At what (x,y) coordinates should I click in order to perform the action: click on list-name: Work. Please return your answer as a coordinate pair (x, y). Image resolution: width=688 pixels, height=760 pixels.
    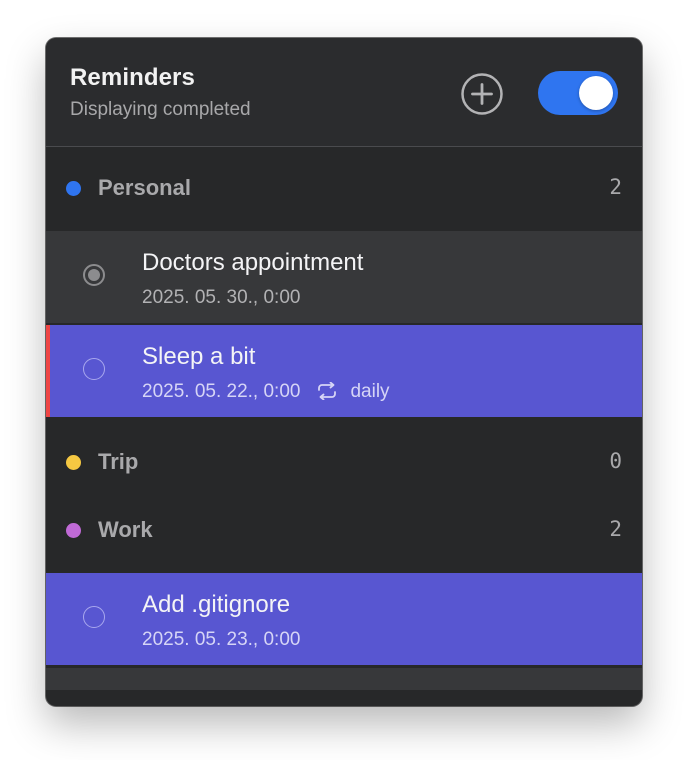
    Looking at the image, I should click on (125, 529).